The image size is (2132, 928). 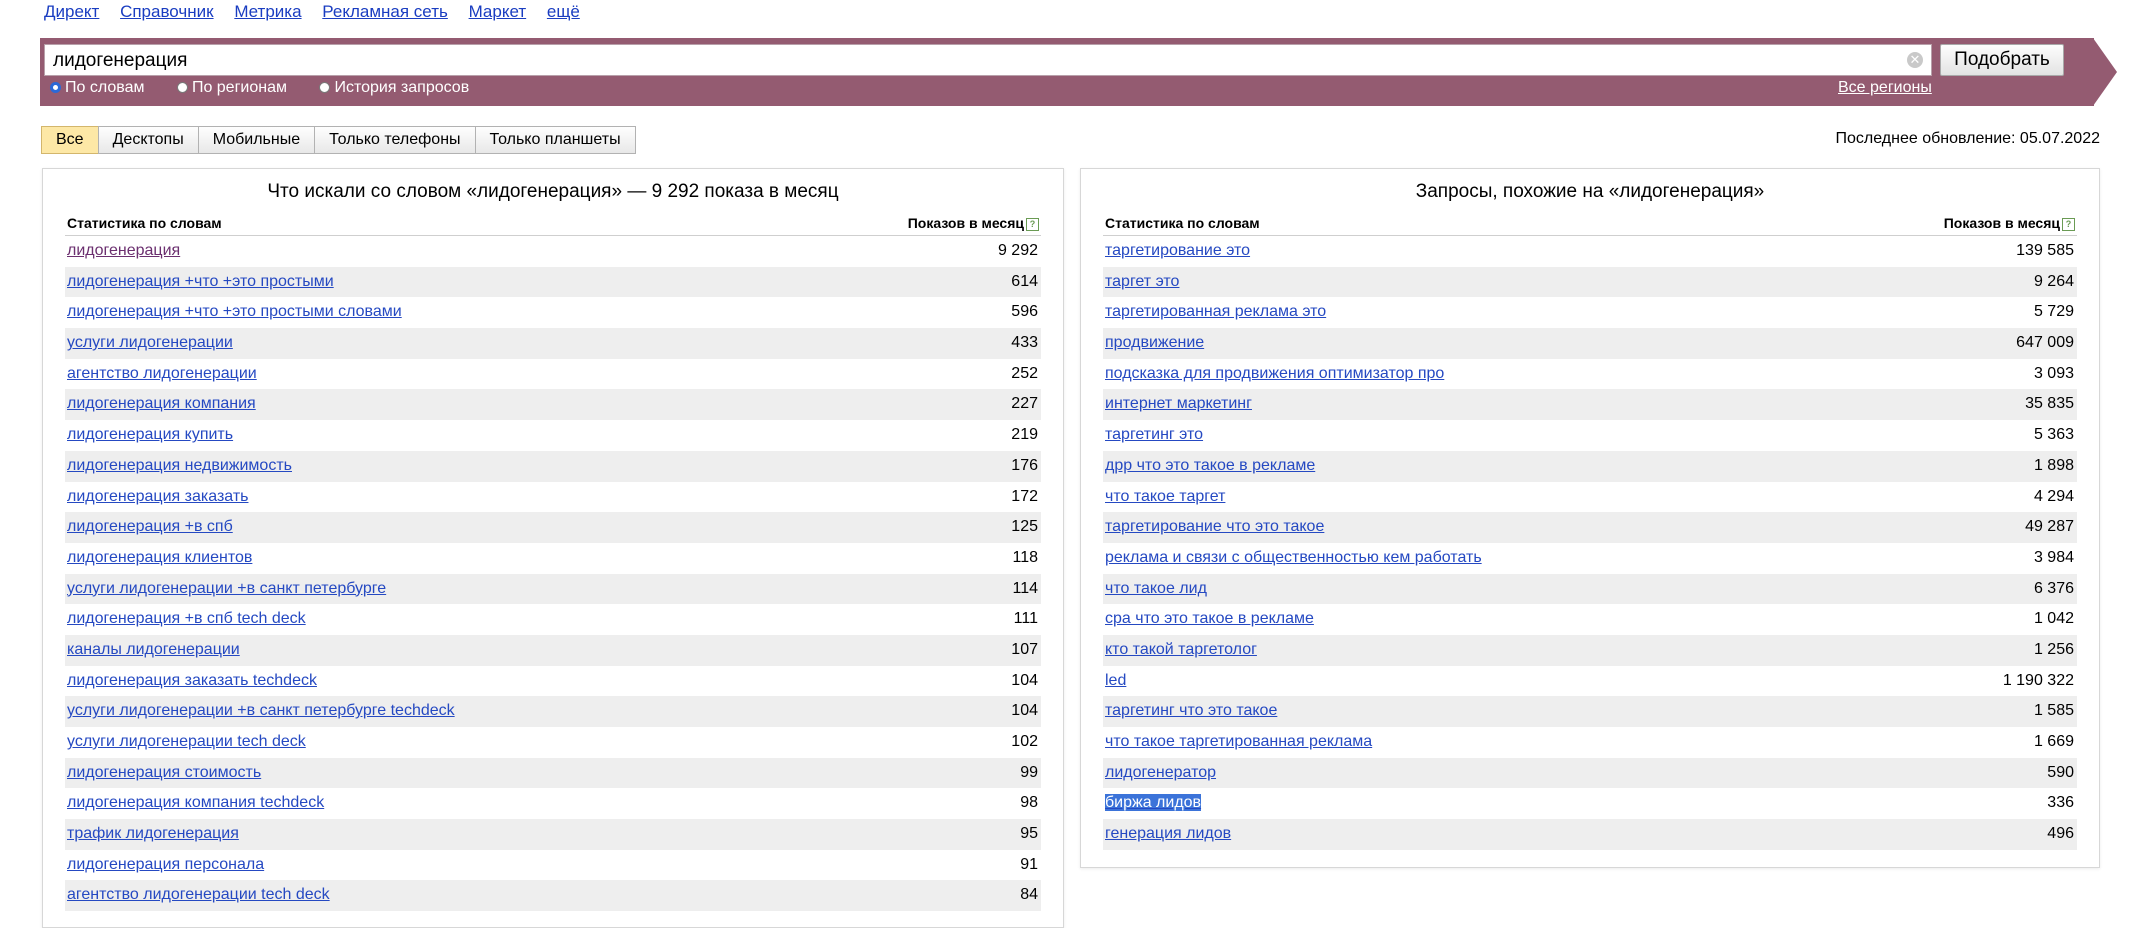 What do you see at coordinates (2053, 588) in the screenshot?
I see `impressions-count: 6 376` at bounding box center [2053, 588].